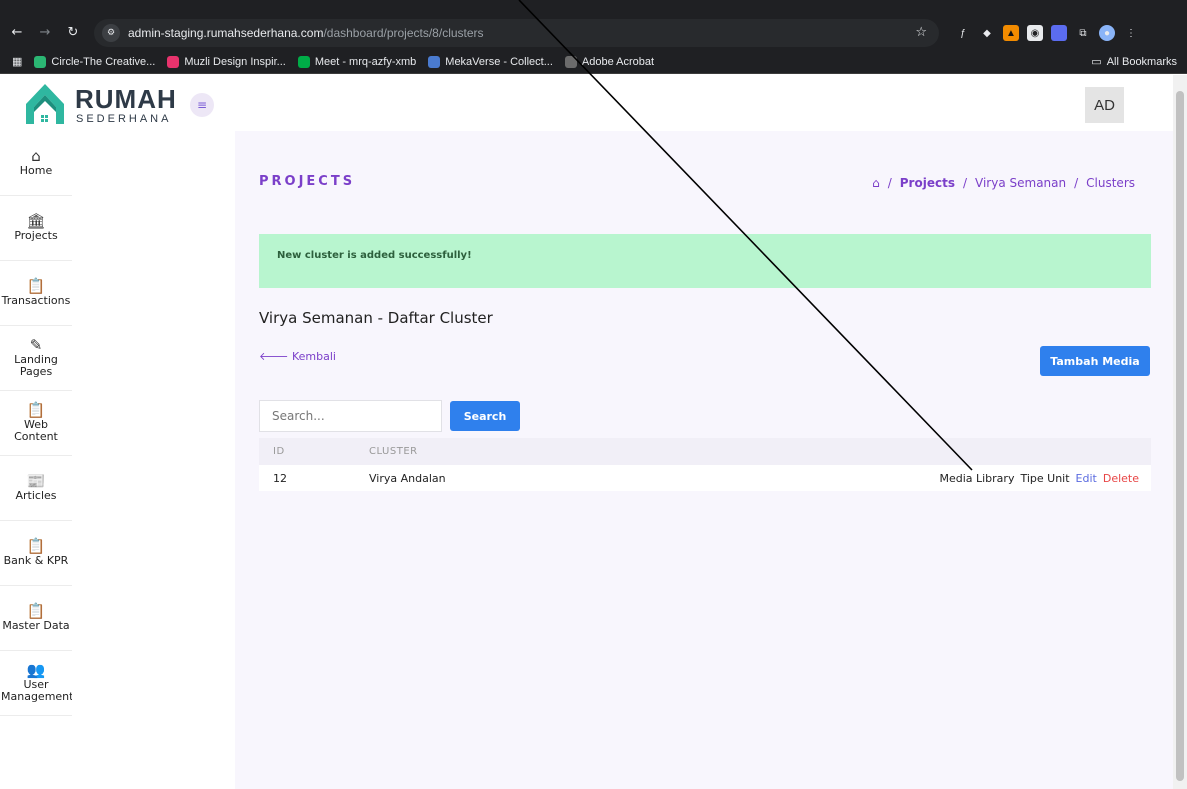 This screenshot has width=1187, height=789. Describe the element at coordinates (36, 170) in the screenshot. I see `sidebar-item-label: Home` at that location.